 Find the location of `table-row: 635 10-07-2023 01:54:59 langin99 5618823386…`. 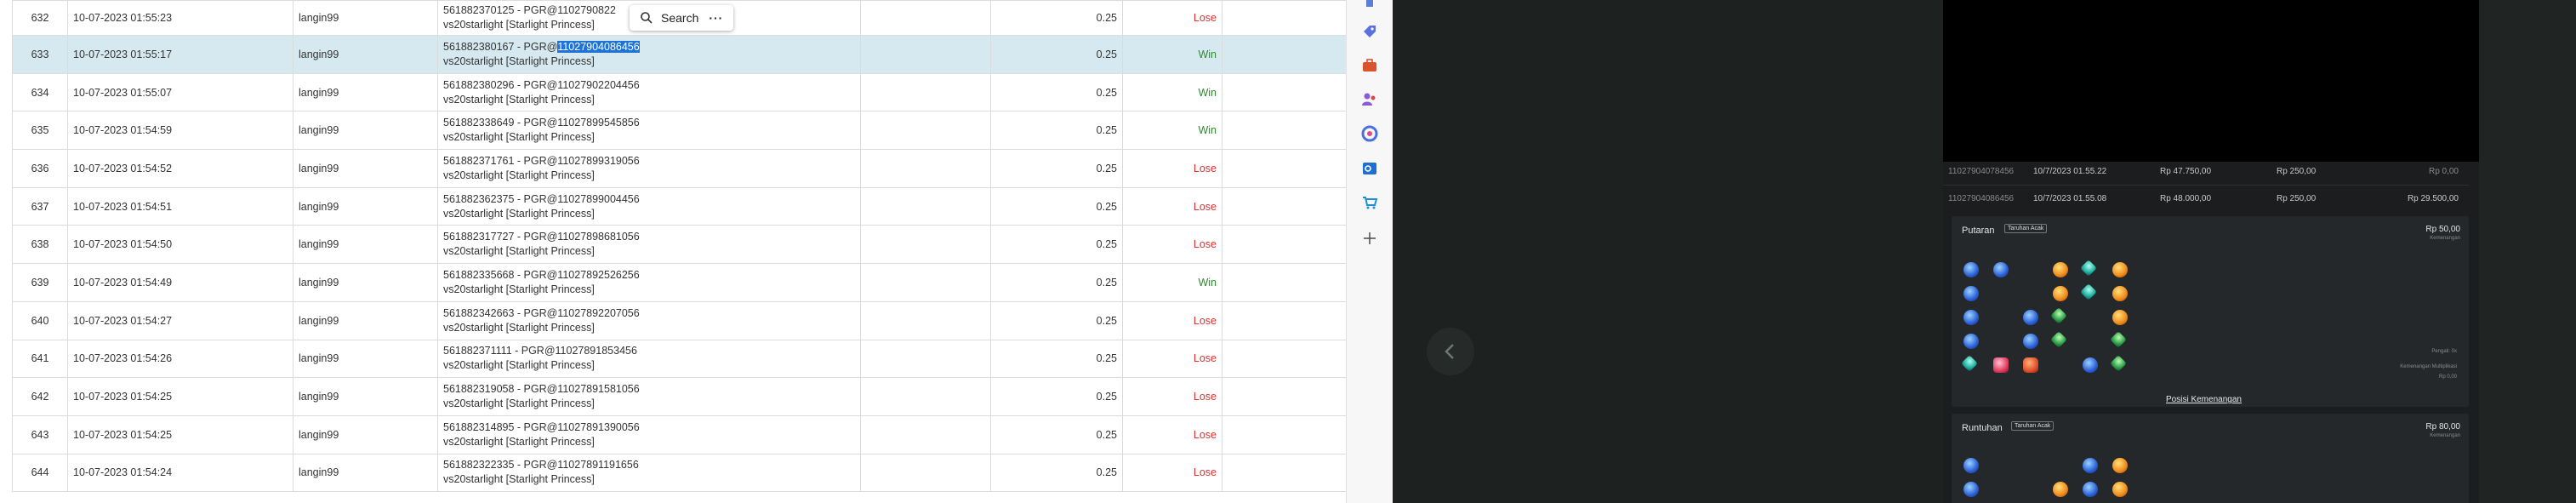

table-row: 635 10-07-2023 01:54:59 langin99 5618823386… is located at coordinates (679, 131).